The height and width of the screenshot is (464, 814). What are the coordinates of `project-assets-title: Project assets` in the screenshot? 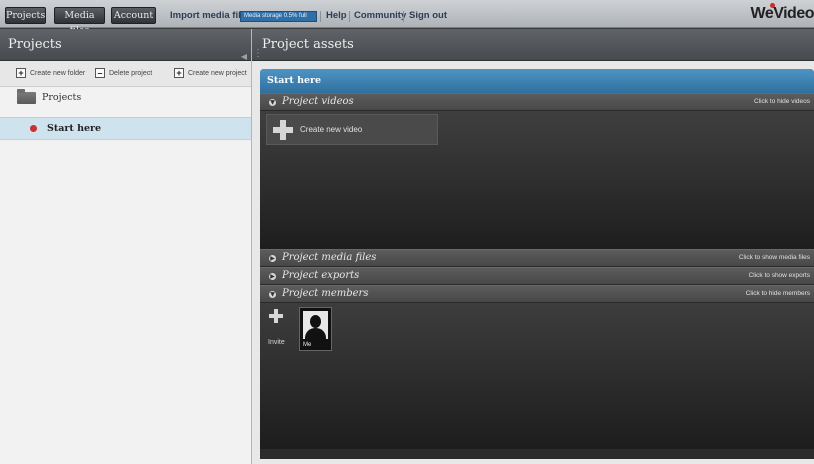 It's located at (308, 44).